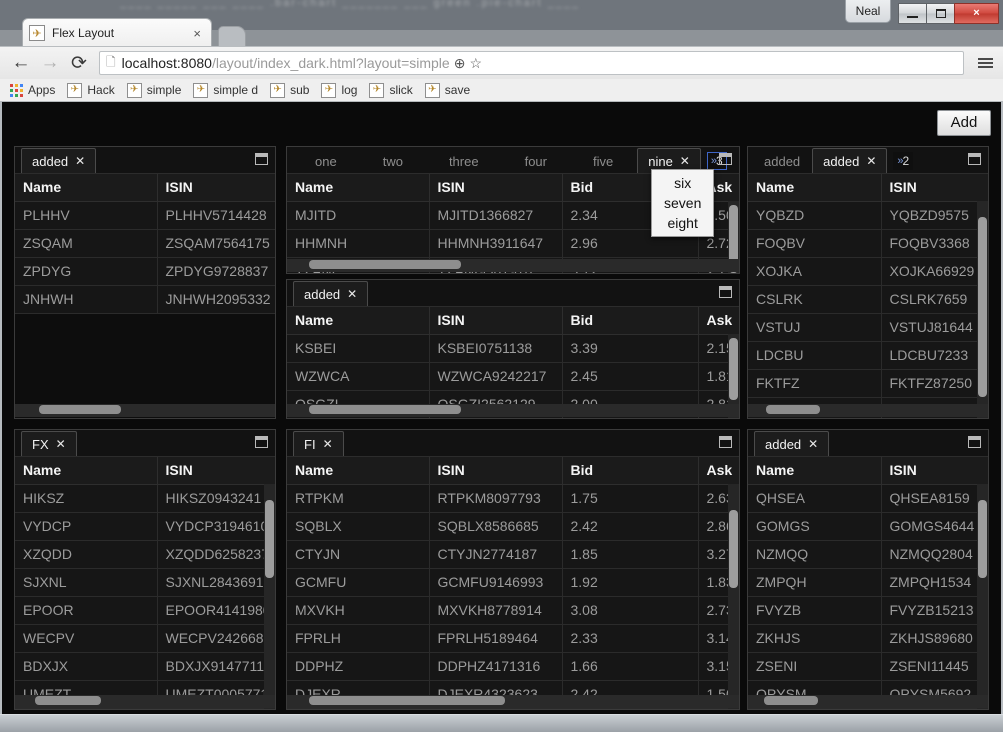  Describe the element at coordinates (289, 90) in the screenshot. I see `bookmark-sub: ✈ sub` at that location.